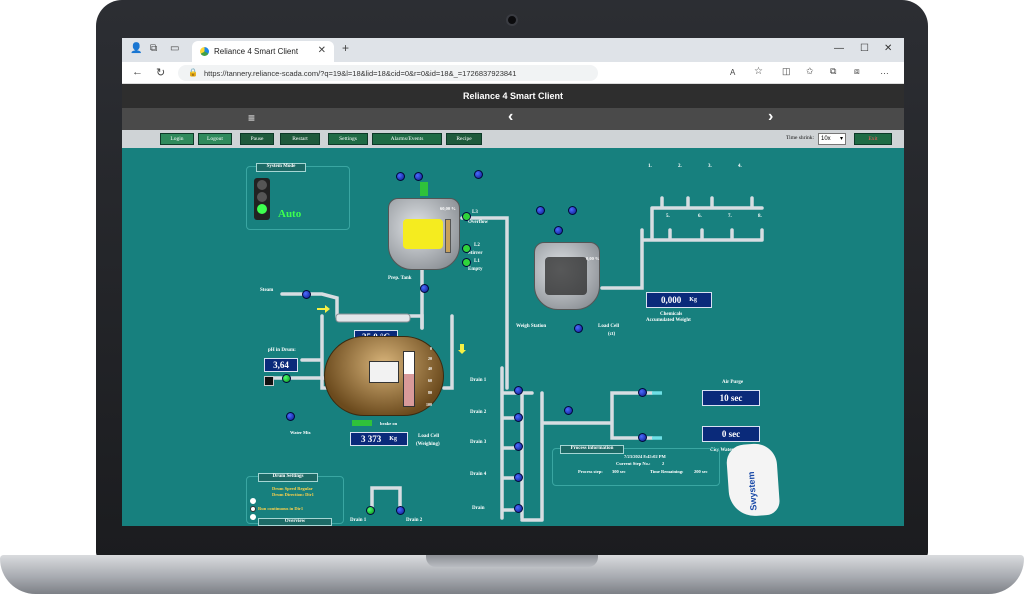 This screenshot has height=594, width=1024. What do you see at coordinates (832, 139) in the screenshot?
I see `time-shrink-select: 10x ▾` at bounding box center [832, 139].